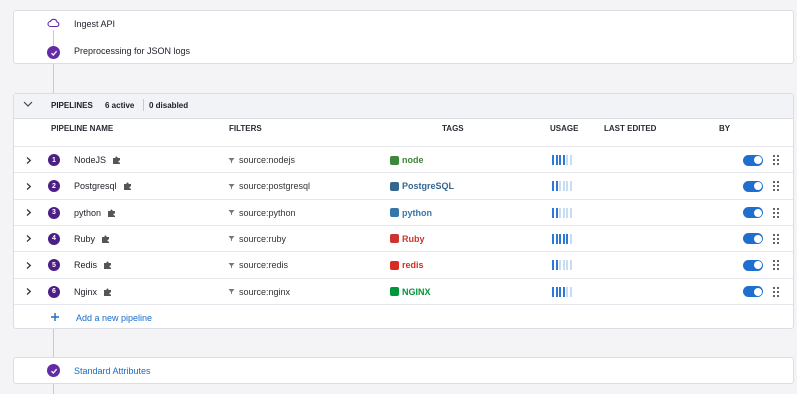 Image resolution: width=797 pixels, height=394 pixels. What do you see at coordinates (53, 22) in the screenshot?
I see `cloud-icon` at bounding box center [53, 22].